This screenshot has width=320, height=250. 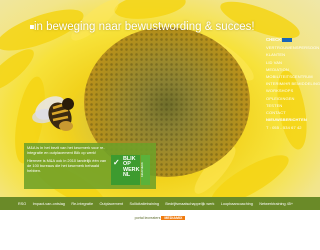 What do you see at coordinates (127, 175) in the screenshot?
I see `badge-line-4: NL` at bounding box center [127, 175].